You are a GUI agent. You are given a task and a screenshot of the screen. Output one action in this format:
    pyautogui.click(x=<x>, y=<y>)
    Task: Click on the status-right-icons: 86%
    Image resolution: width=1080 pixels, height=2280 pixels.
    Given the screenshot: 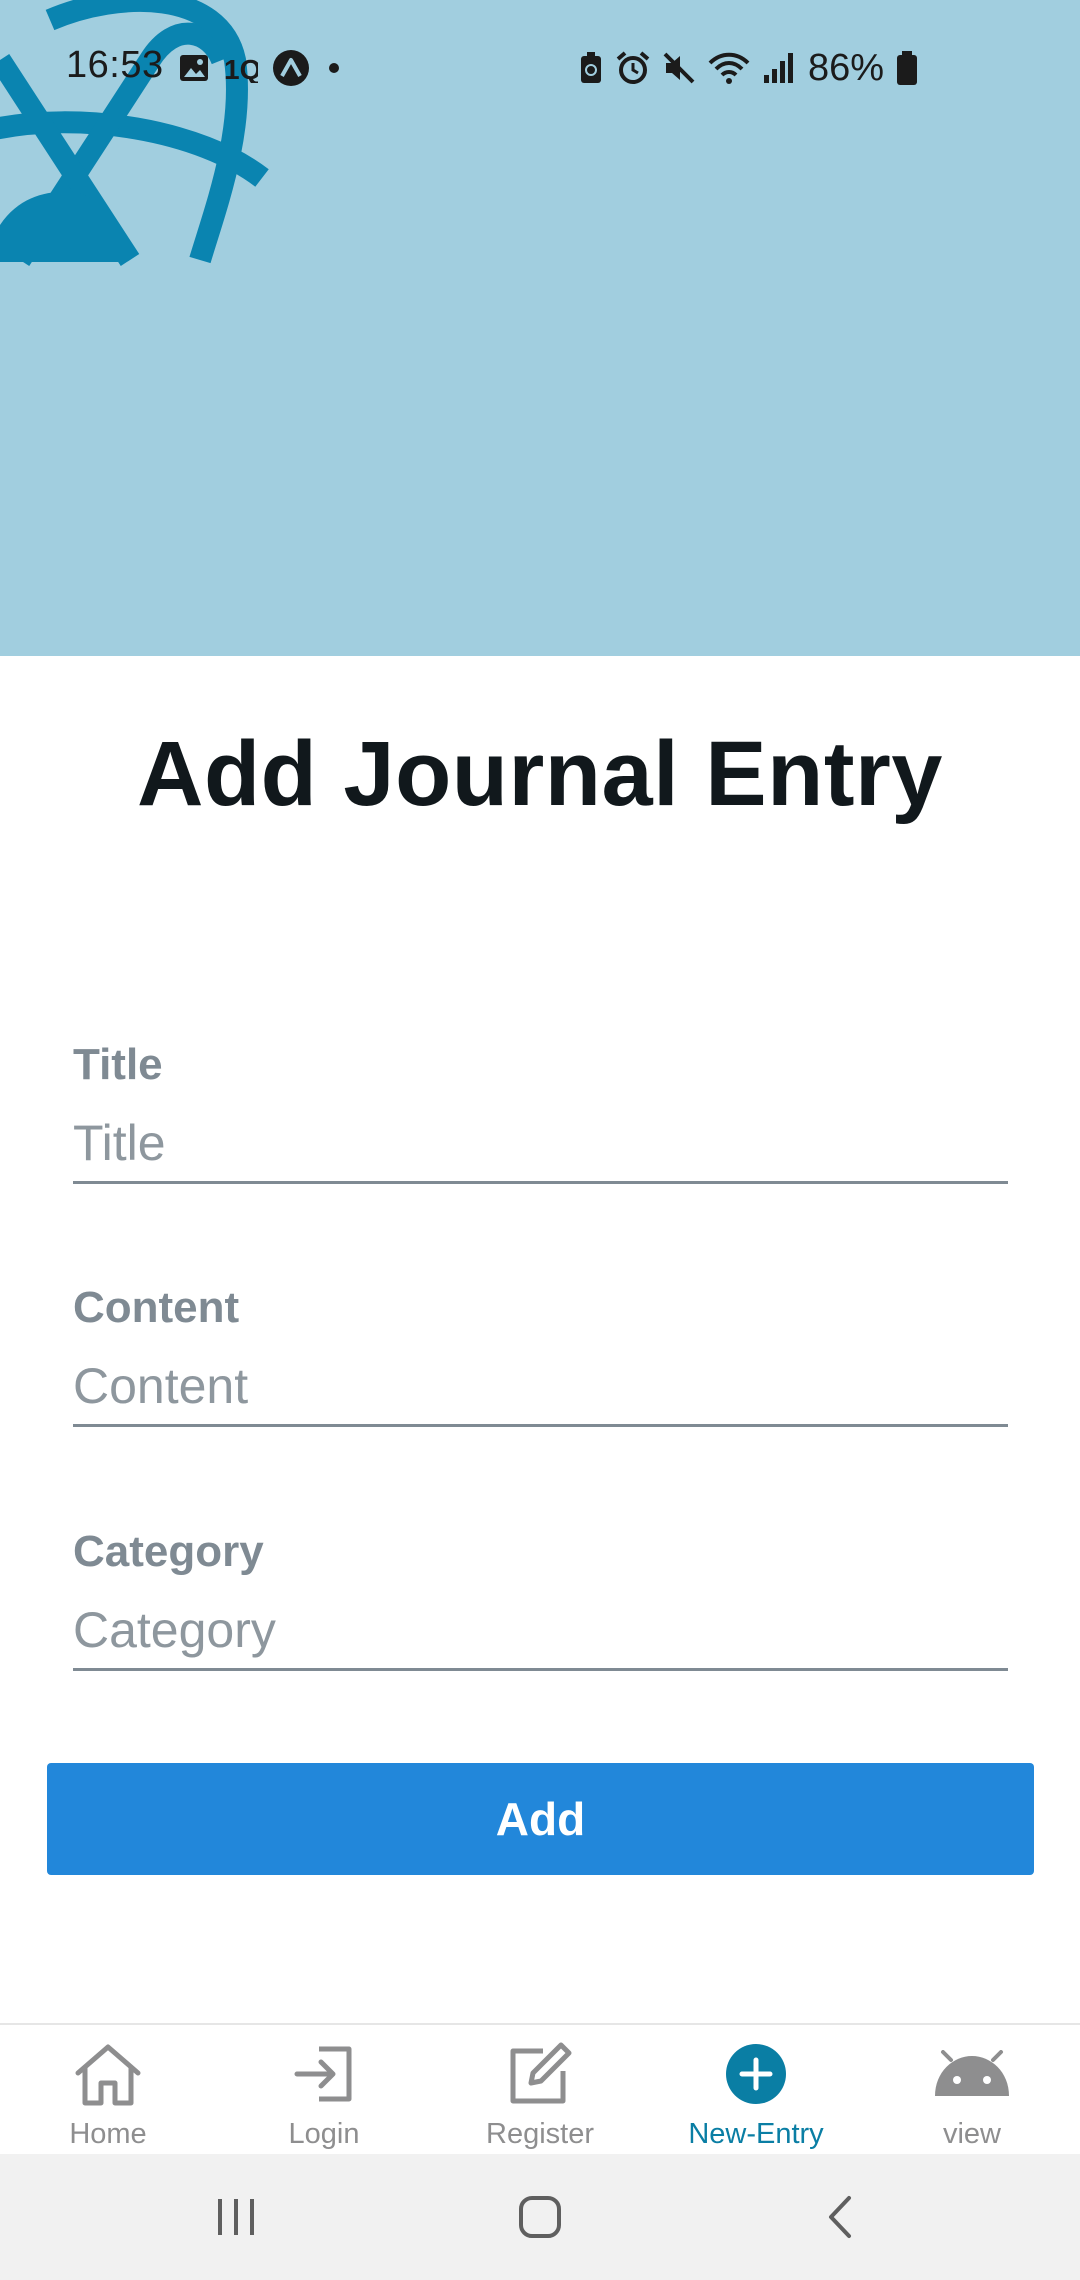 What is the action you would take?
    pyautogui.click(x=748, y=67)
    